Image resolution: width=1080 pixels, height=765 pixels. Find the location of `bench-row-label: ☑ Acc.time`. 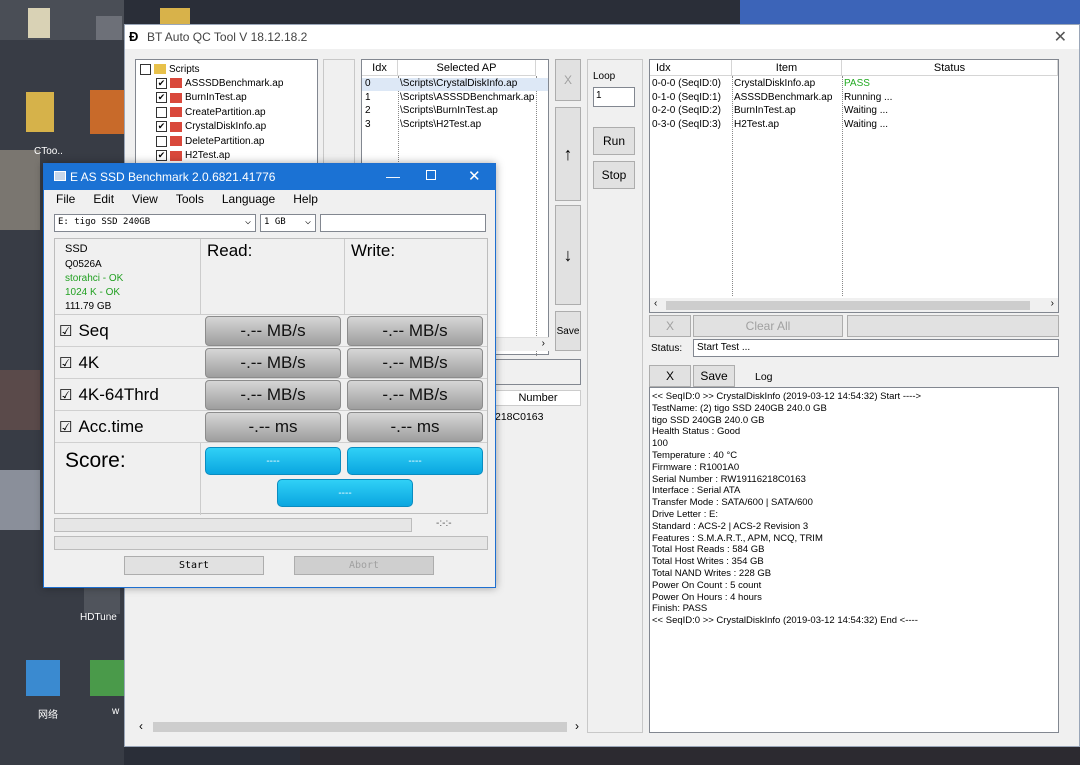

bench-row-label: ☑ Acc.time is located at coordinates (101, 427).